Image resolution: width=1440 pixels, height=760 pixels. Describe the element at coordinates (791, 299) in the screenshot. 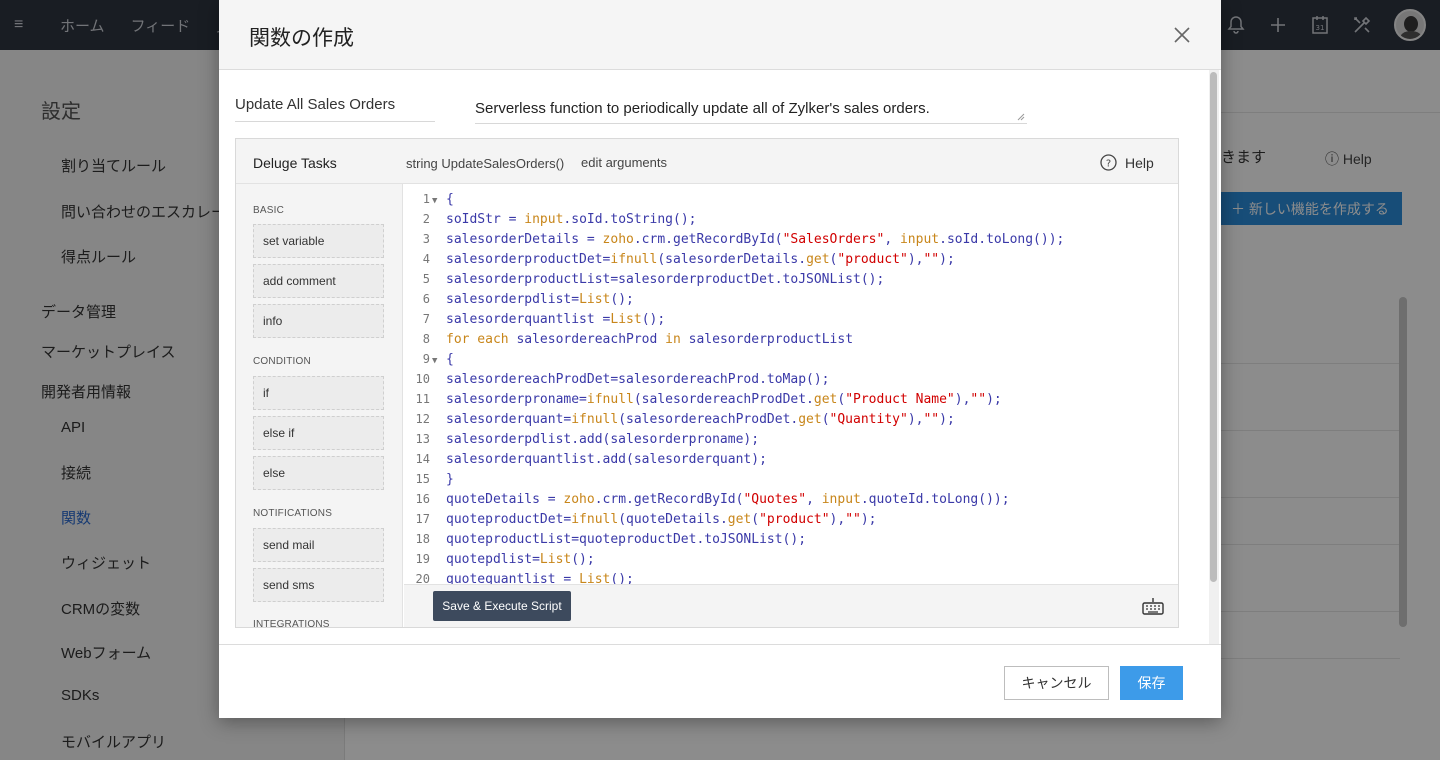

I see `code-line: 6 salesorderpdlist=List();` at that location.